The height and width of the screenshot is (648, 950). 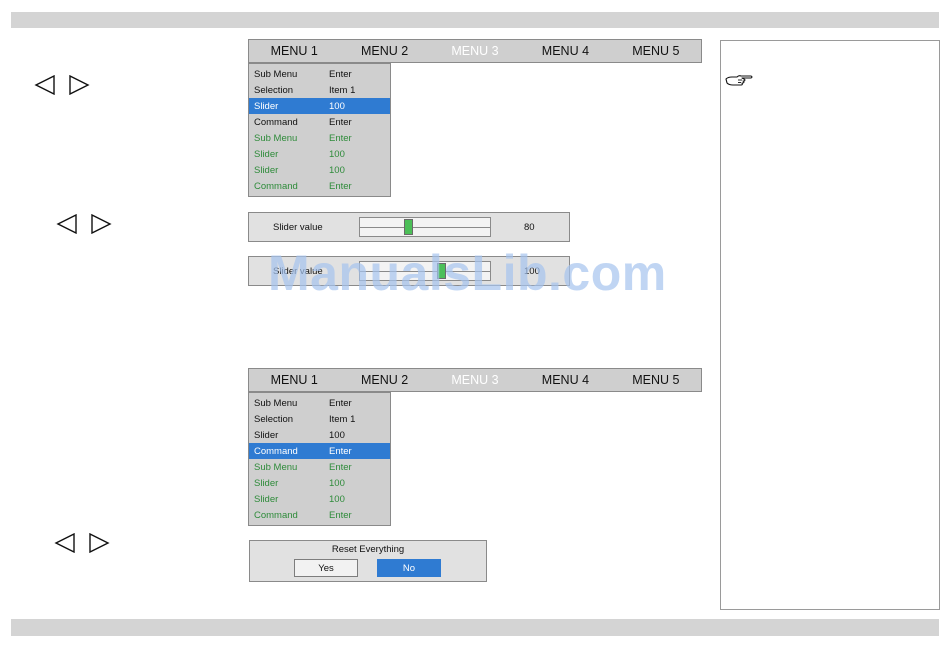 What do you see at coordinates (368, 561) in the screenshot?
I see `reset-dialog: Reset Everything Yes No` at bounding box center [368, 561].